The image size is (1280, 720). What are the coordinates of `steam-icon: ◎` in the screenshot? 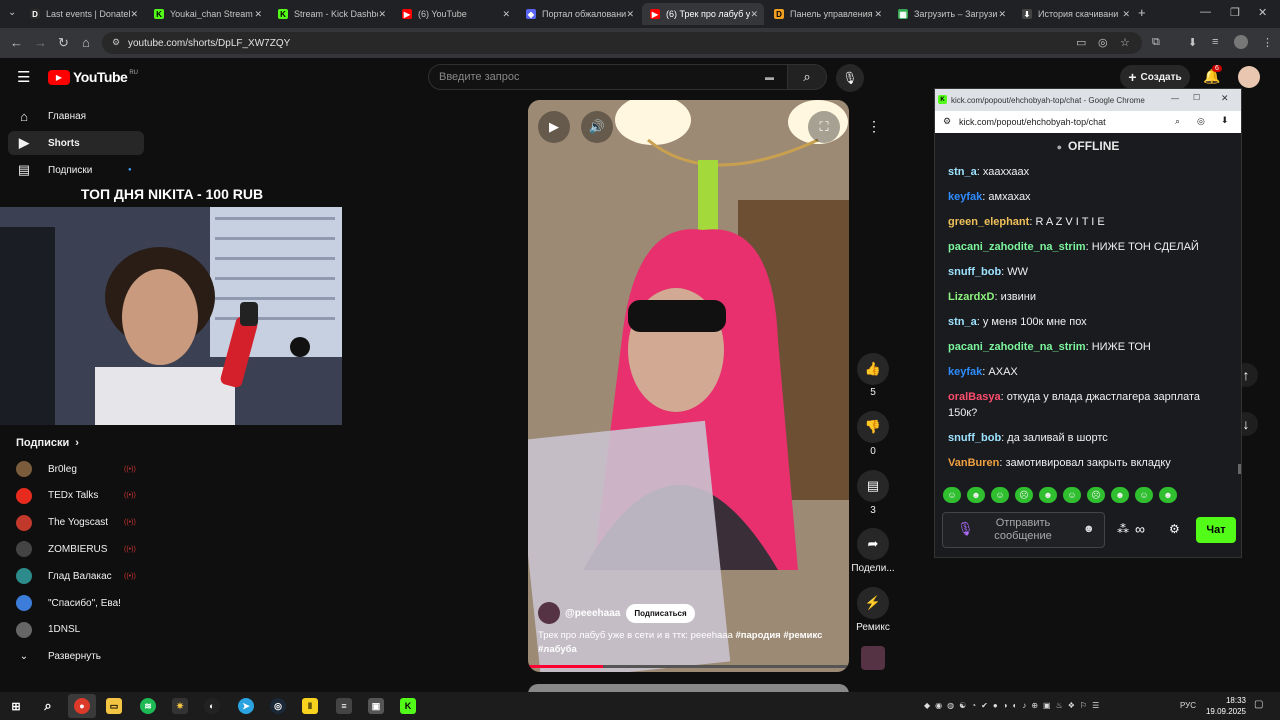 It's located at (278, 706).